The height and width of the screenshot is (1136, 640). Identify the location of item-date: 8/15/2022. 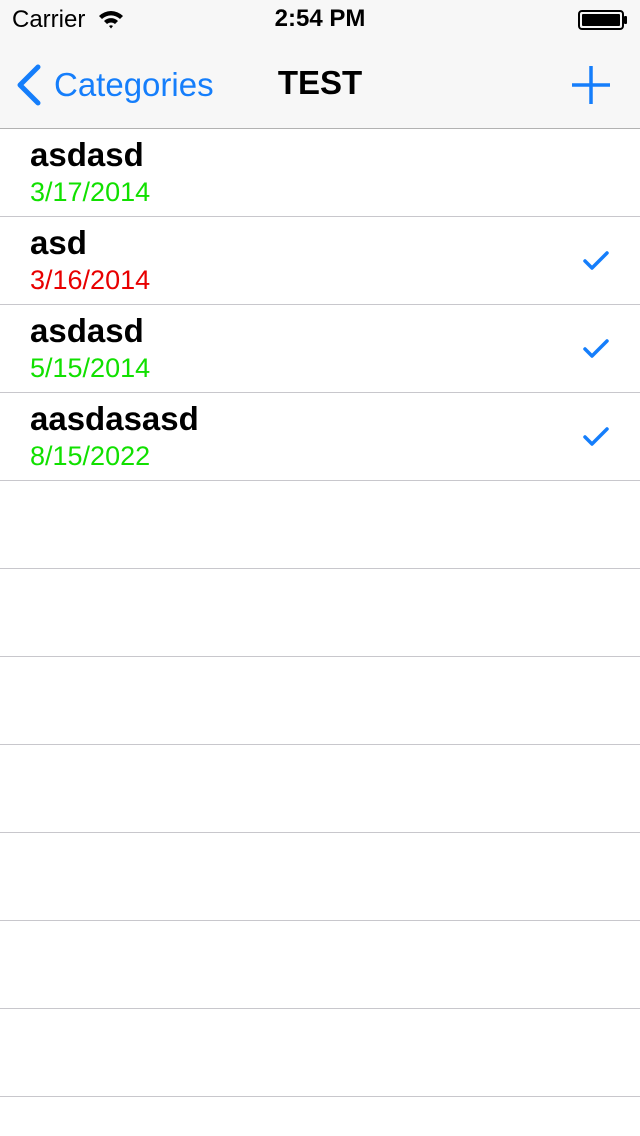
(90, 456).